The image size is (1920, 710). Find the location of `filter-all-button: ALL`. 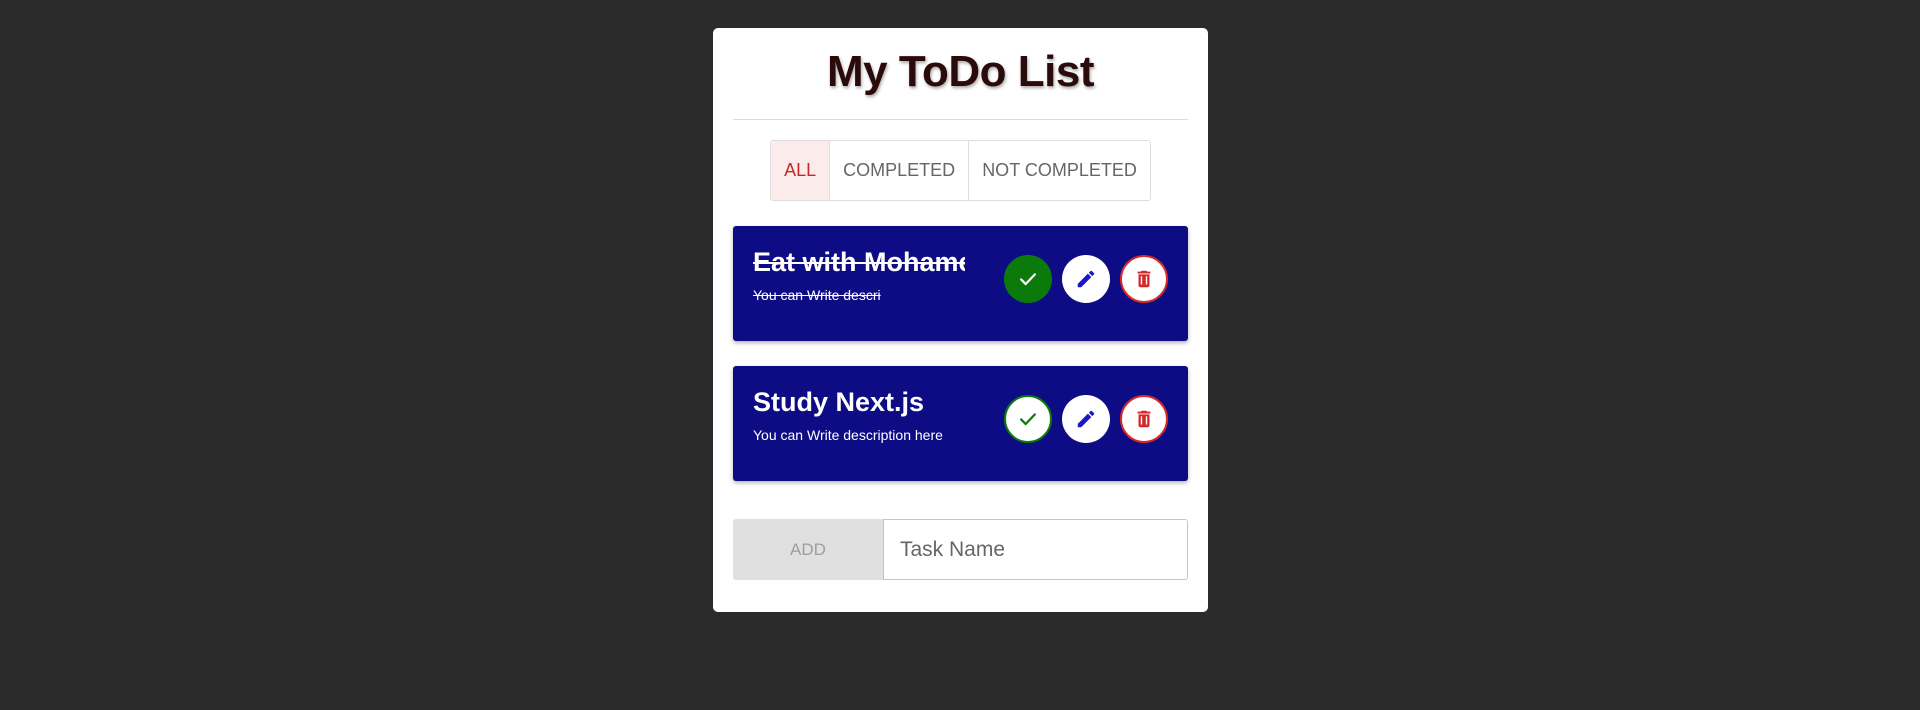

filter-all-button: ALL is located at coordinates (800, 170).